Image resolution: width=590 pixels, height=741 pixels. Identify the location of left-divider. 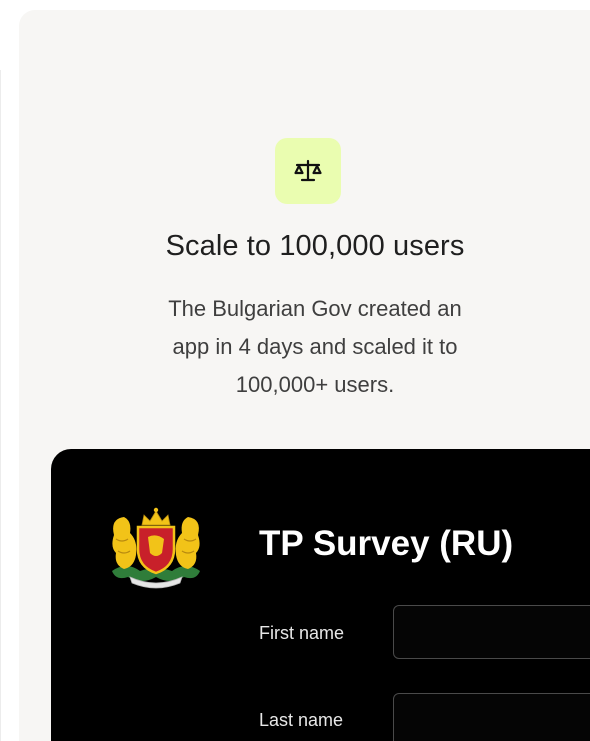
(0, 405).